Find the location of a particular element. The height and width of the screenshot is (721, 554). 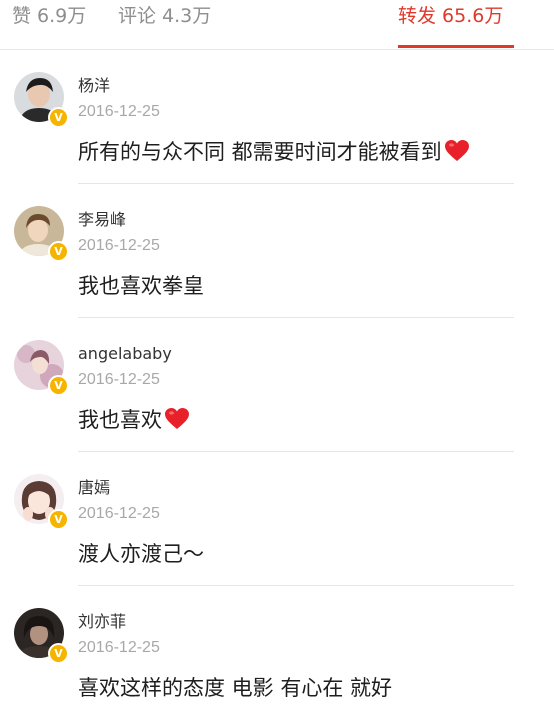

repost-text: 喜欢这样的态度 电影 有心在 就好 is located at coordinates (235, 688).